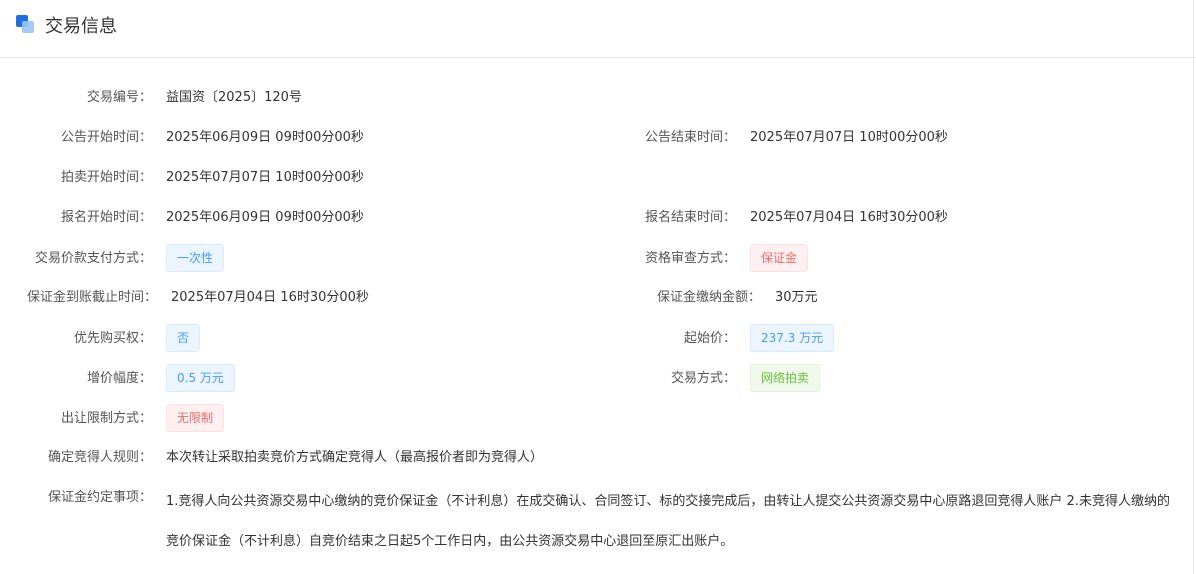 This screenshot has height=574, width=1196. What do you see at coordinates (690, 258) in the screenshot?
I see `qualification-label: 资格审查方式：` at bounding box center [690, 258].